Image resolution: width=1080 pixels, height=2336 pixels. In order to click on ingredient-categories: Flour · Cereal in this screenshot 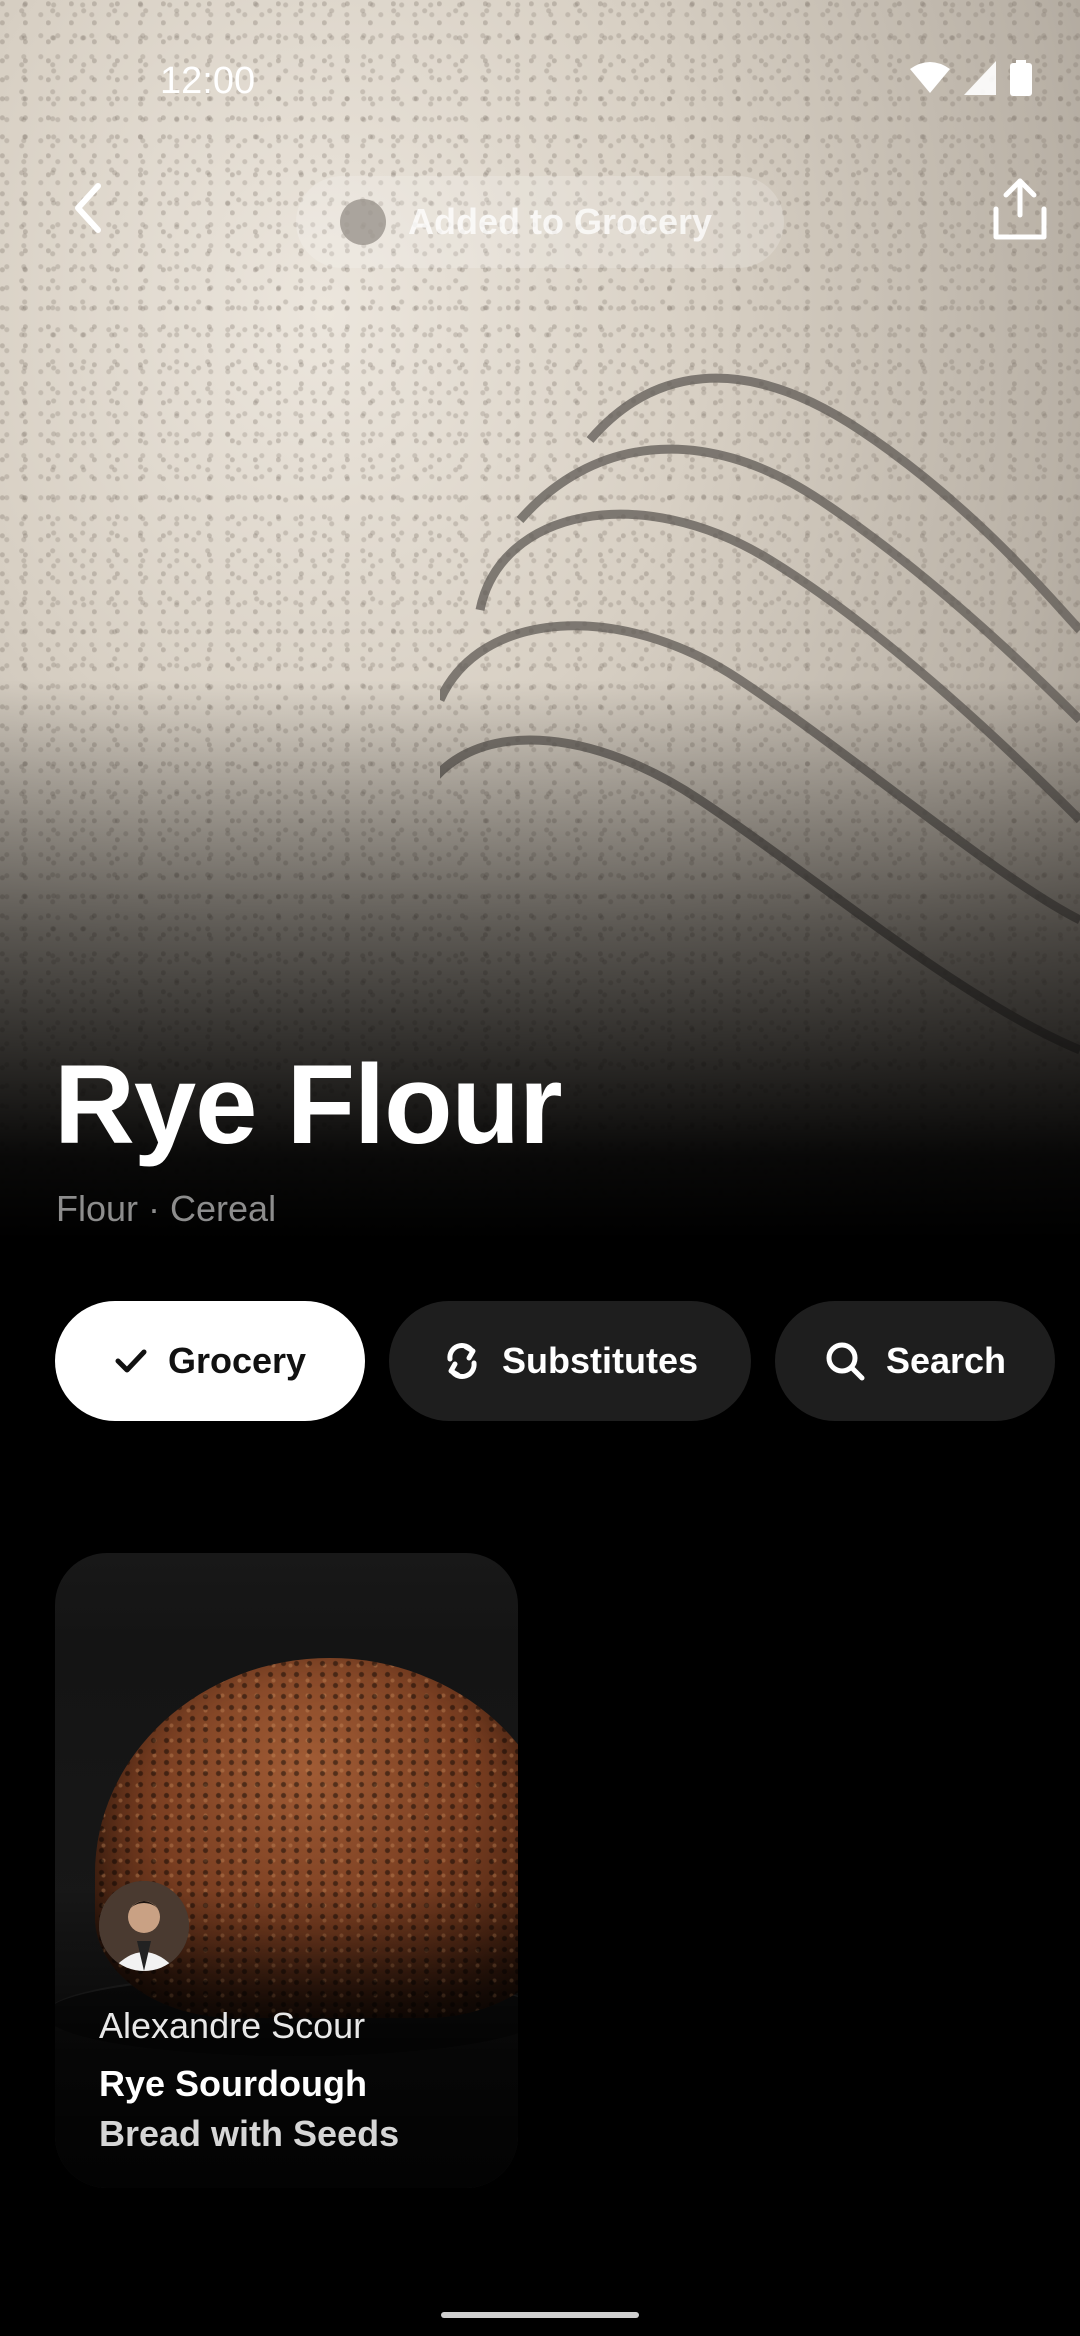, I will do `click(166, 1208)`.